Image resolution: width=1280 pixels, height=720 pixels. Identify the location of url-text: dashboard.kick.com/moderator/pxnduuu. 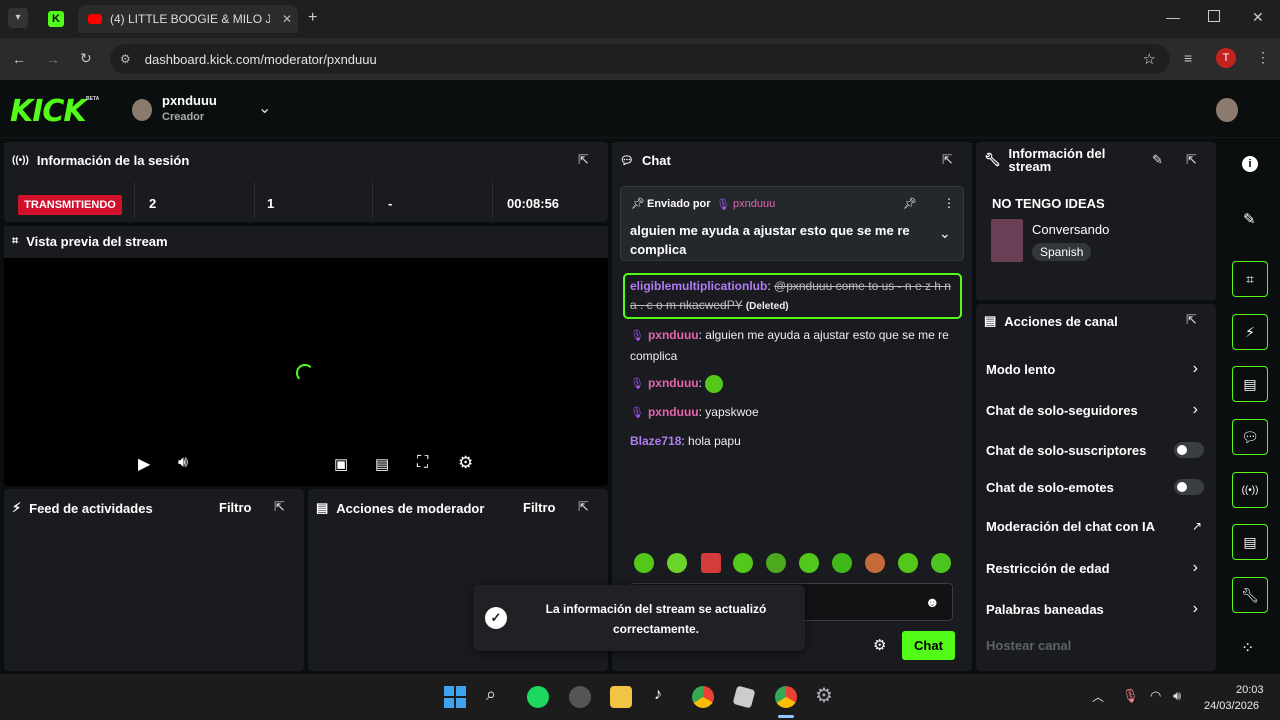
(260, 59).